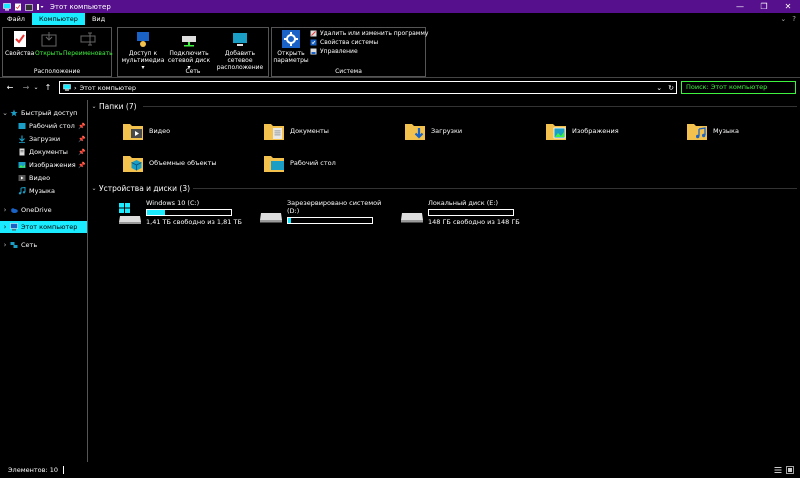  What do you see at coordinates (36, 87) in the screenshot?
I see `recent-locations-button: ⌄` at bounding box center [36, 87].